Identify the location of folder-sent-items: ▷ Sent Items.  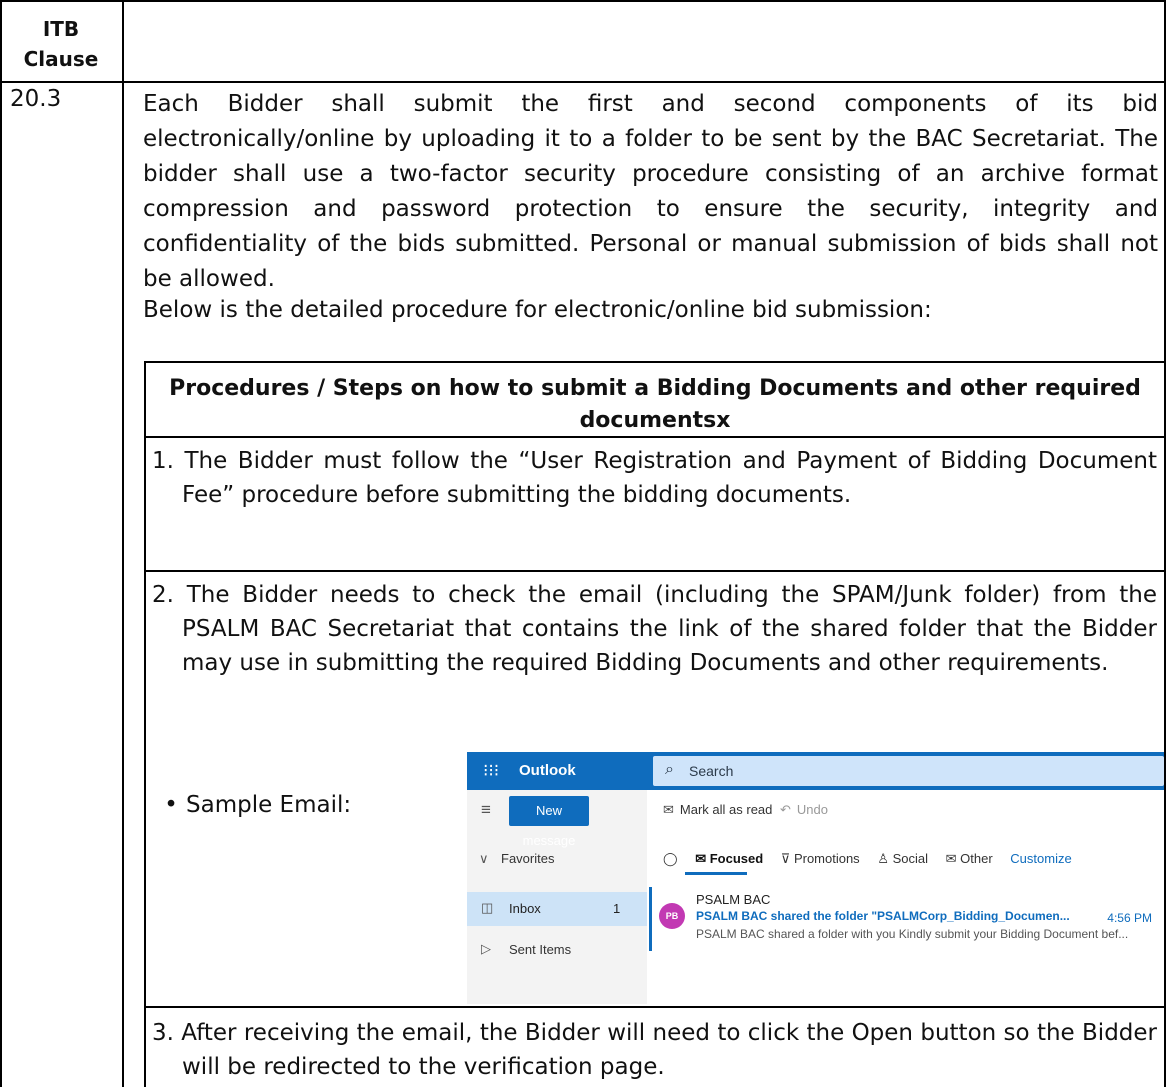
(557, 950).